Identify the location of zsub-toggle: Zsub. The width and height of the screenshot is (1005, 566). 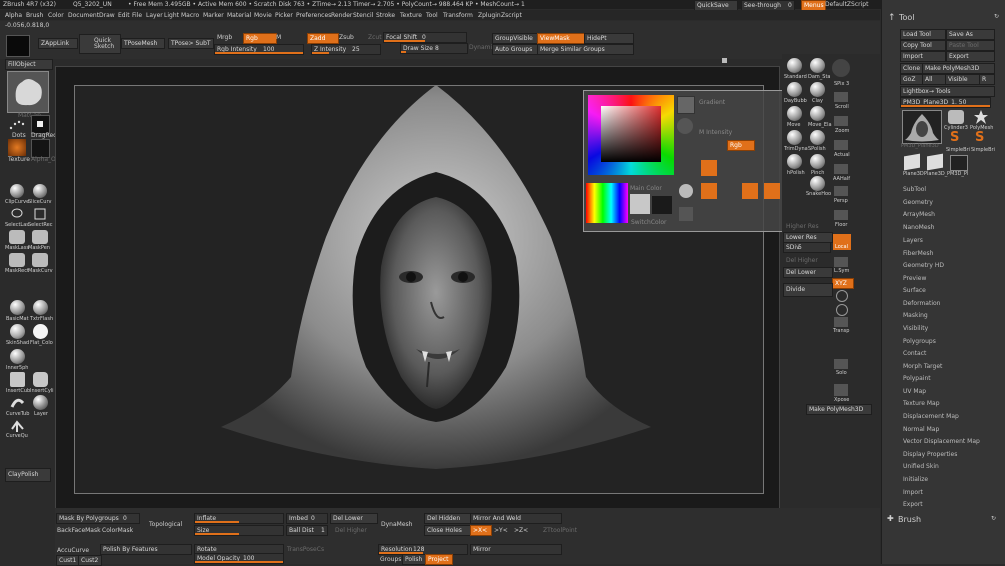
(346, 37).